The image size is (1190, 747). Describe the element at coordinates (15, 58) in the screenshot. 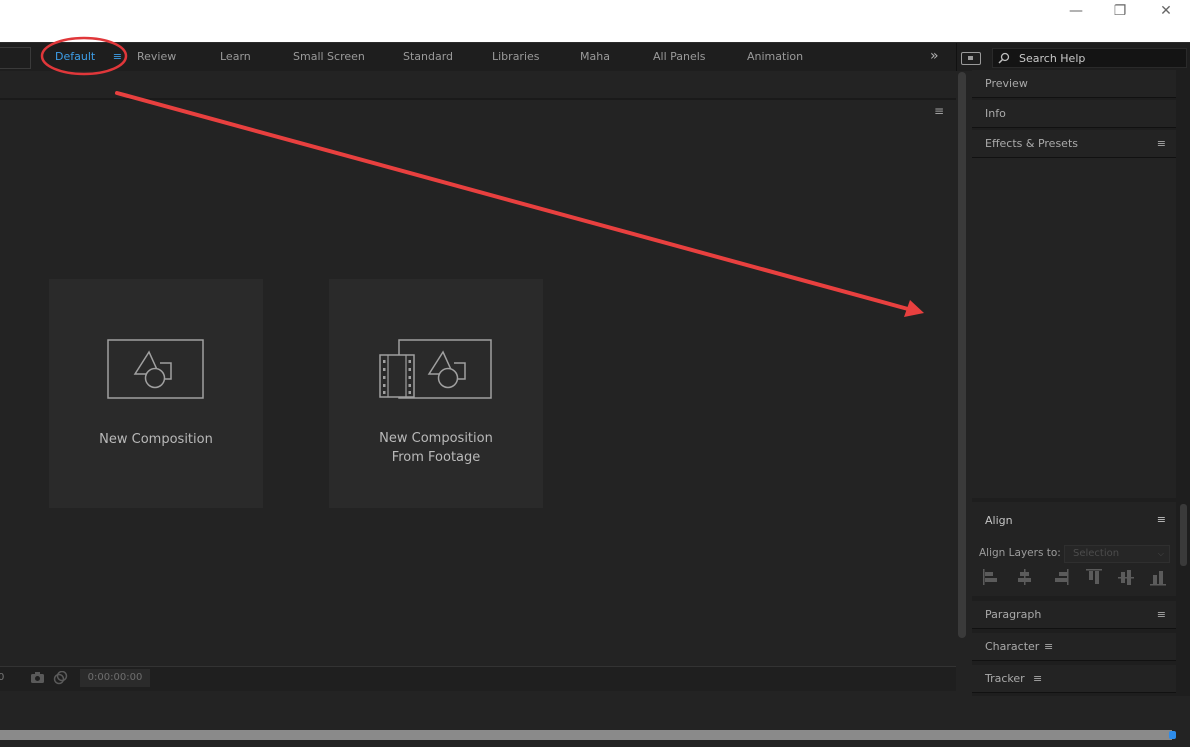

I see `home-button` at that location.